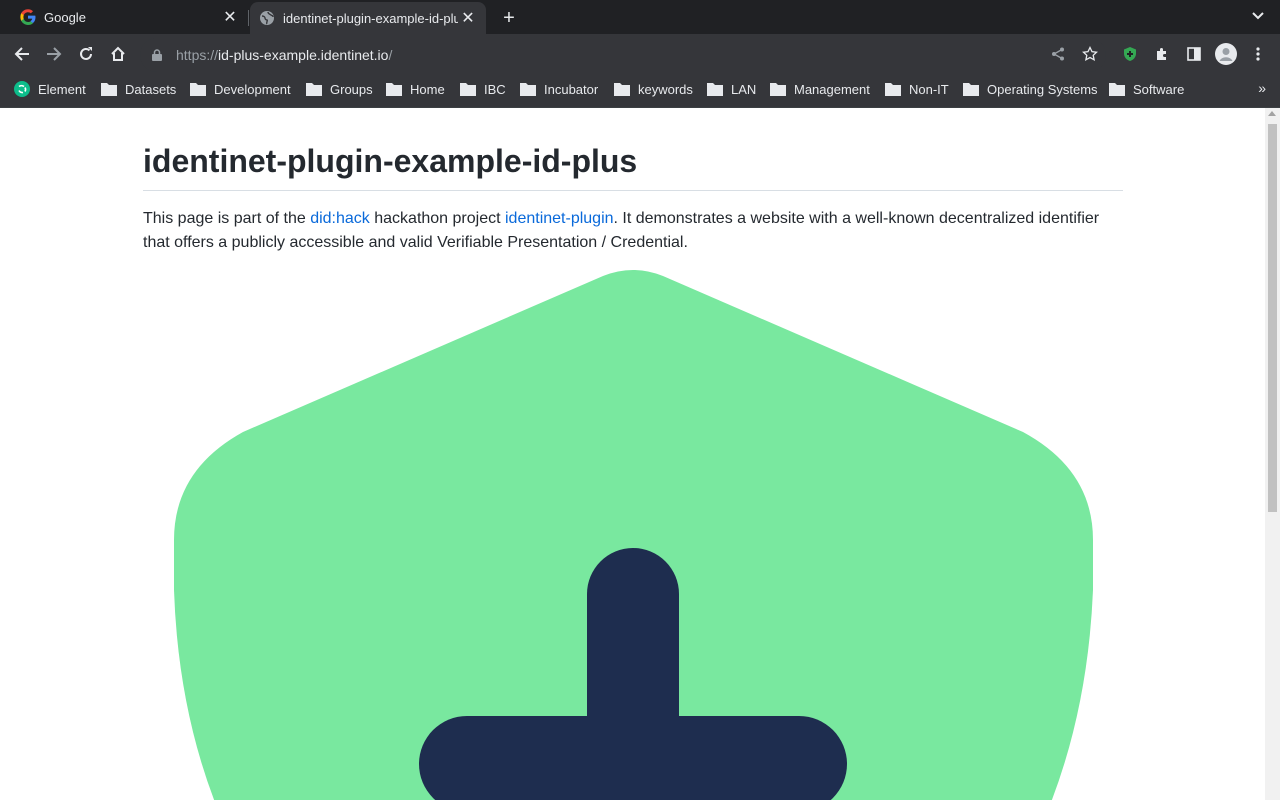 Image resolution: width=1280 pixels, height=800 pixels. I want to click on bookmark-label: Development, so click(252, 89).